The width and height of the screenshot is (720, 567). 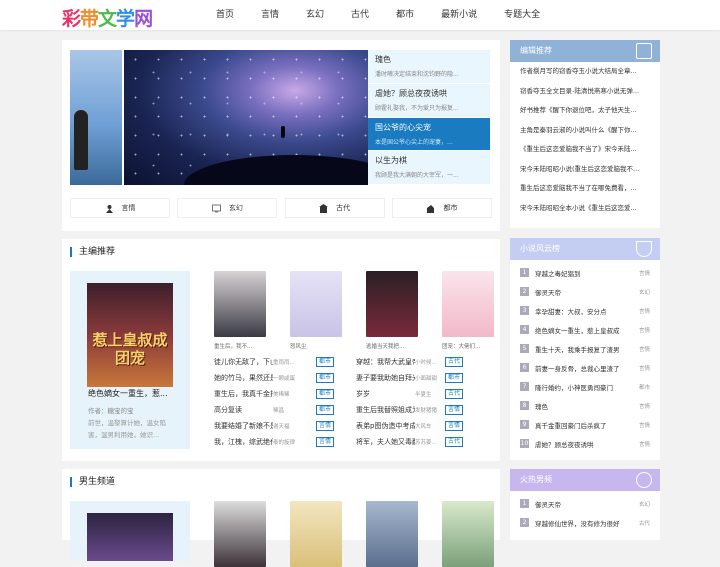 I want to click on category-ancient-button: 古代, so click(x=334, y=208).